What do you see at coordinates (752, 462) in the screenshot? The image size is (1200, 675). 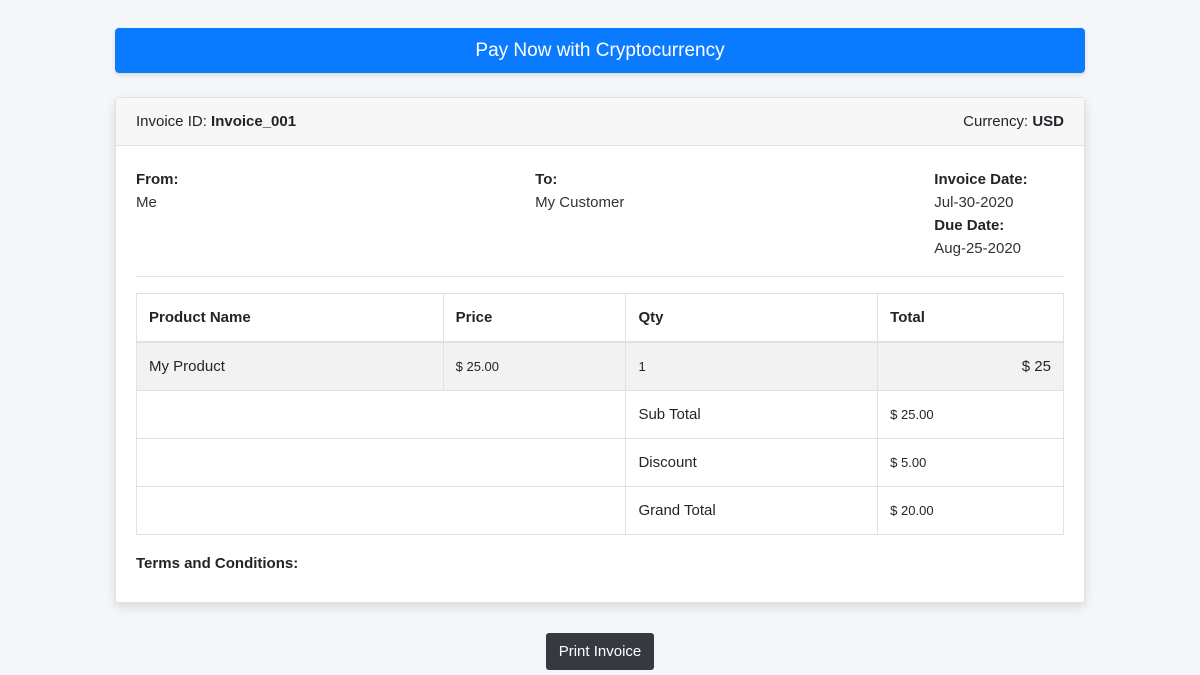 I see `discount-label: Discount` at bounding box center [752, 462].